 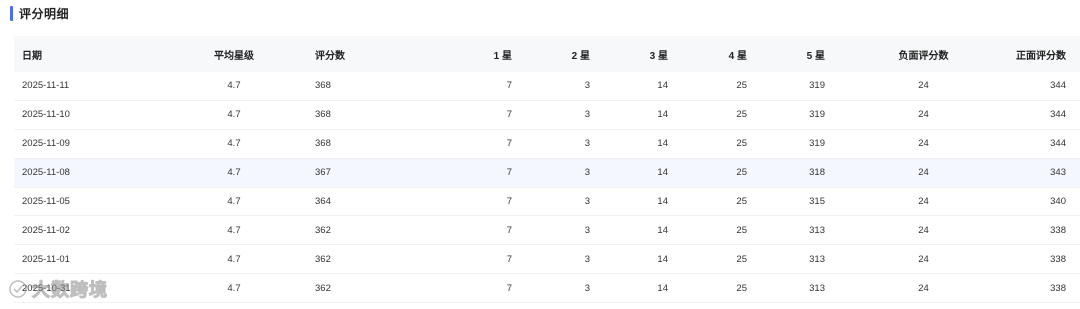 I want to click on cell-rating-count: 364, so click(x=323, y=201).